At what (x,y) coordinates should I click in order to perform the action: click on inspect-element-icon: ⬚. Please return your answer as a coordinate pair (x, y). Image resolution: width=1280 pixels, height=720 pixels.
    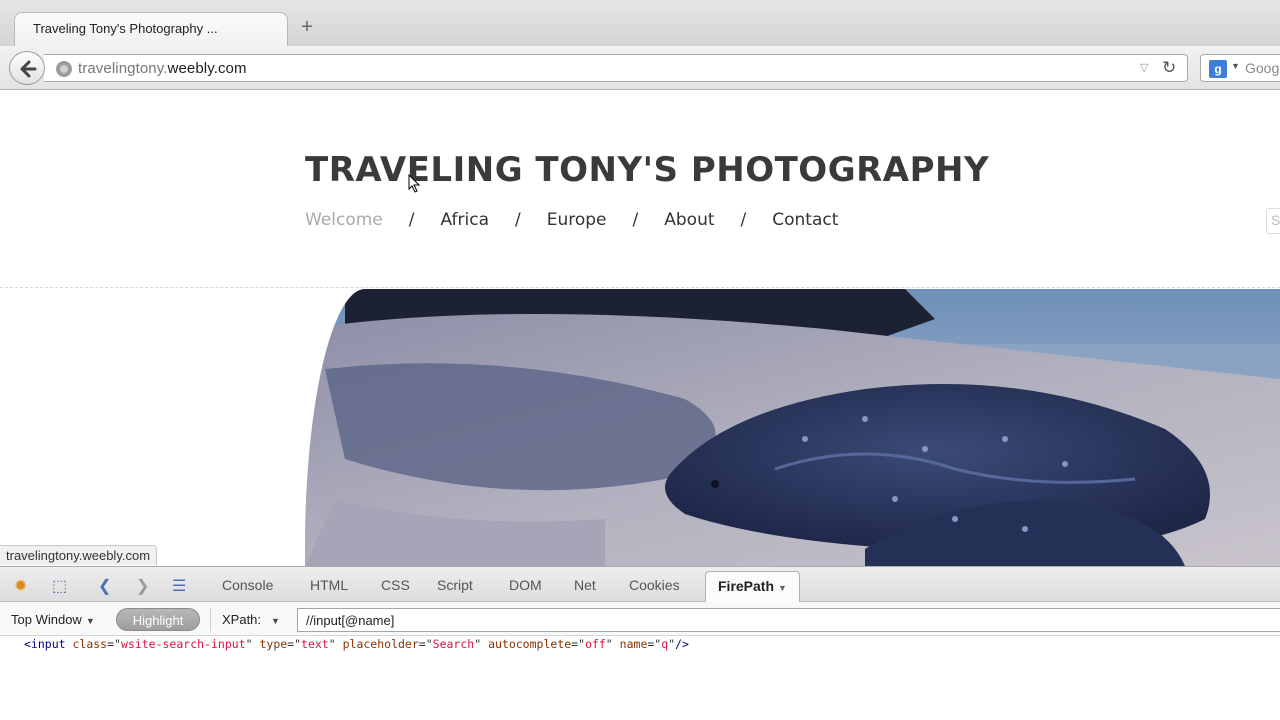
    Looking at the image, I should click on (59, 586).